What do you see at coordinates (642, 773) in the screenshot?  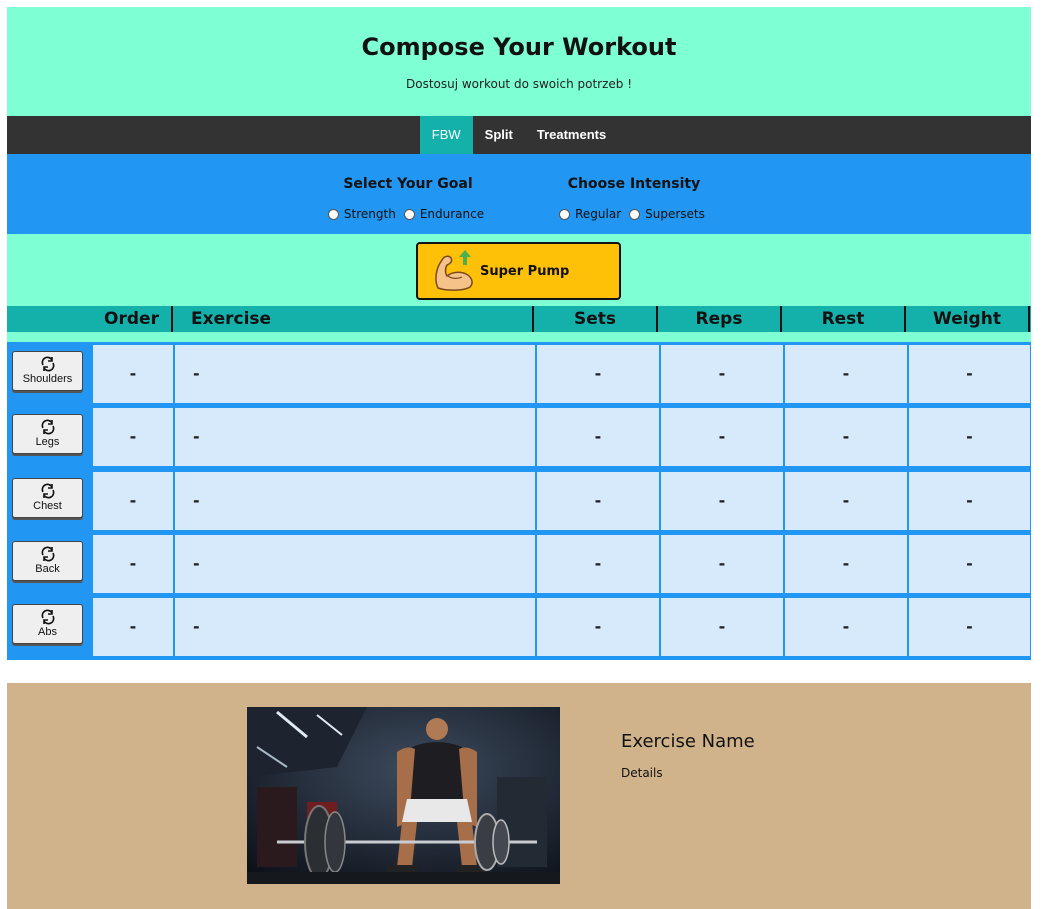 I see `exercise-details: Details` at bounding box center [642, 773].